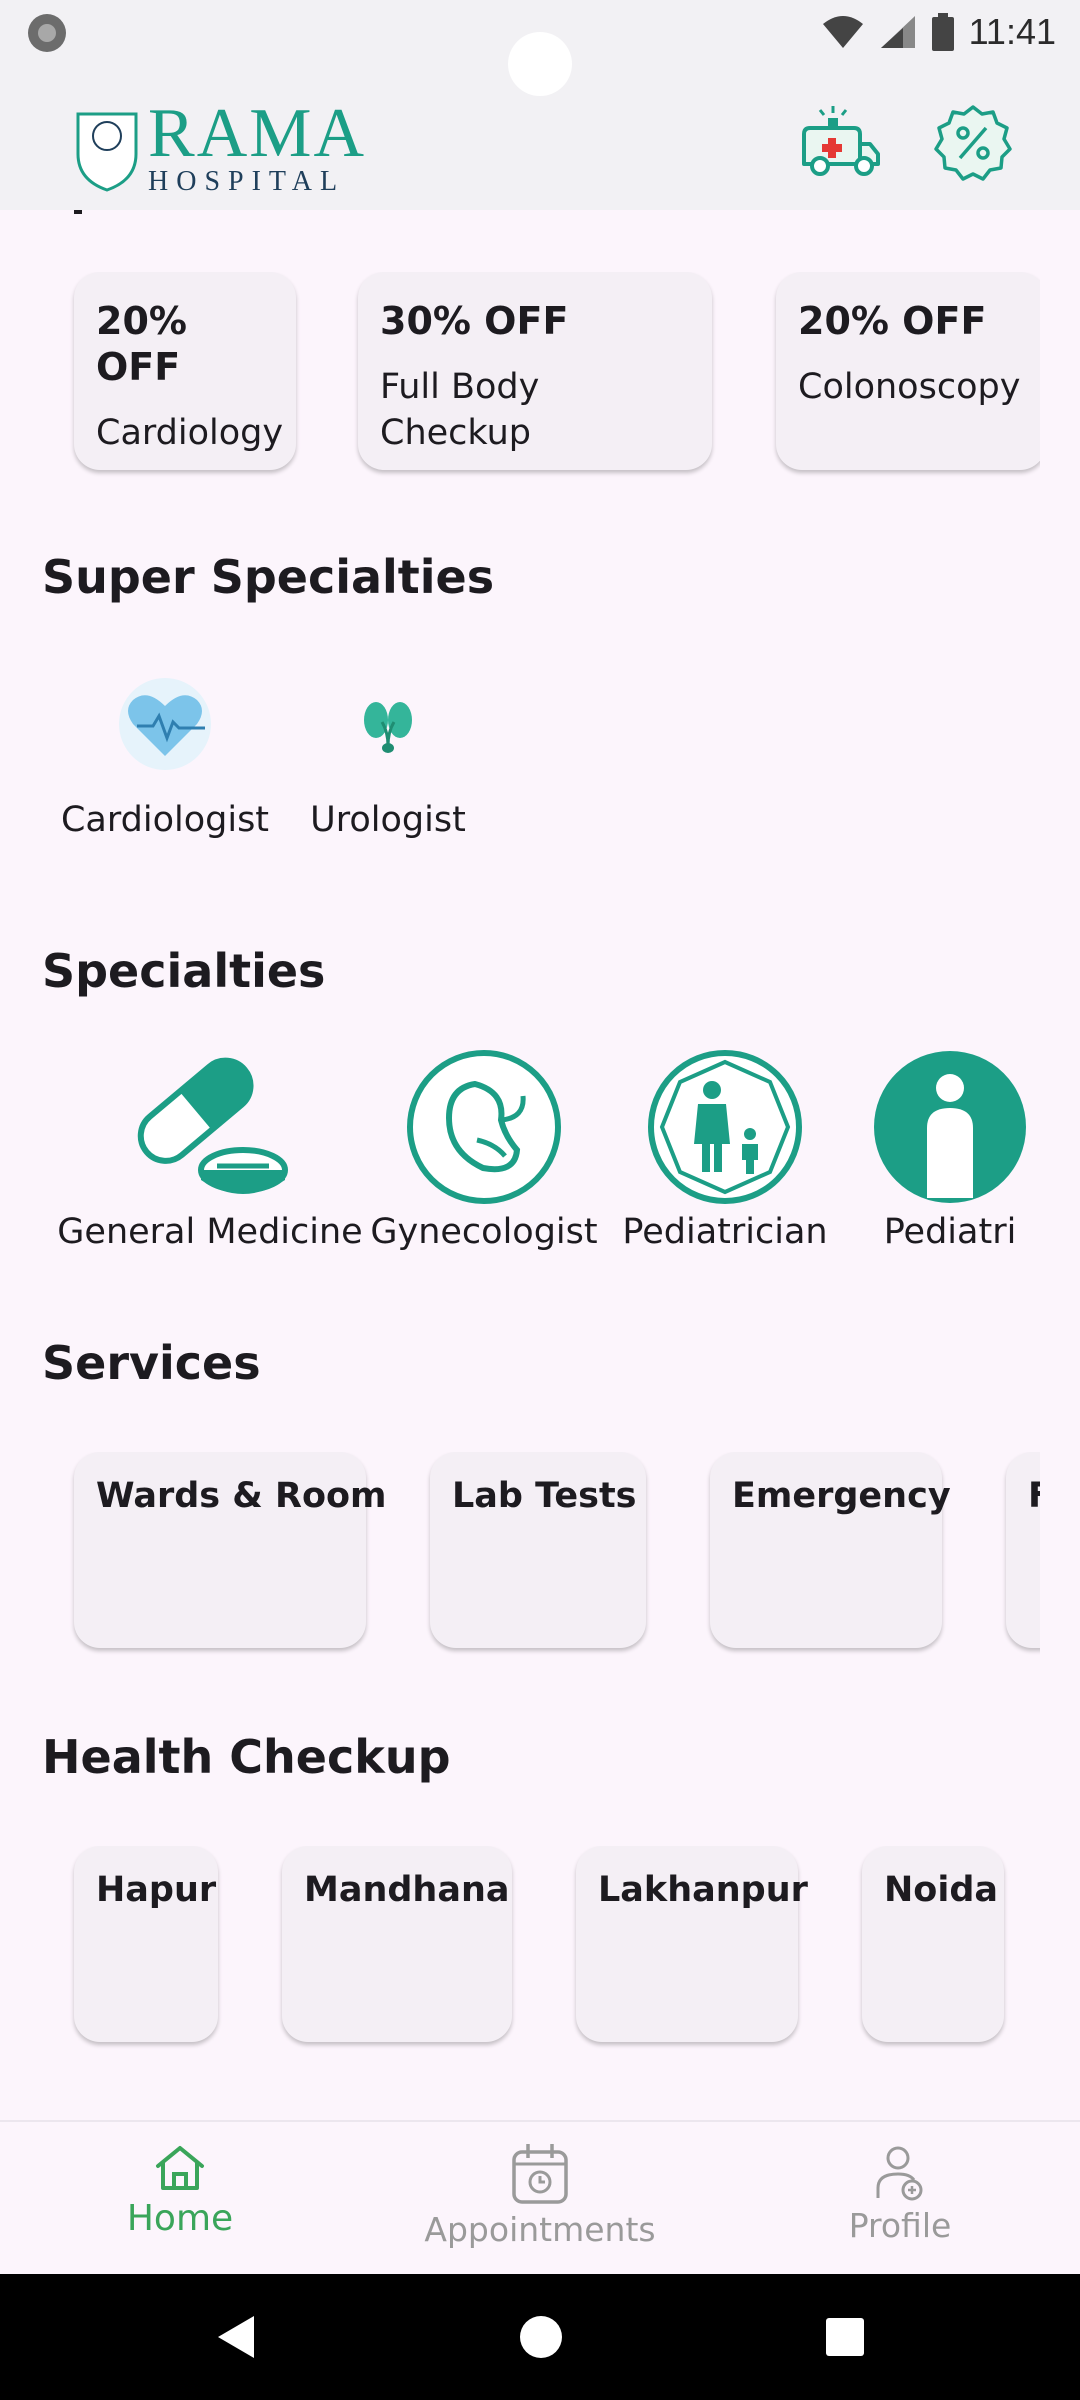 This screenshot has width=1080, height=2400. Describe the element at coordinates (830, 1550) in the screenshot. I see `service-card: Emergency` at that location.